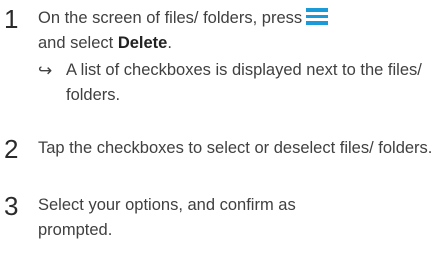  What do you see at coordinates (11, 19) in the screenshot?
I see `step-number: 1` at bounding box center [11, 19].